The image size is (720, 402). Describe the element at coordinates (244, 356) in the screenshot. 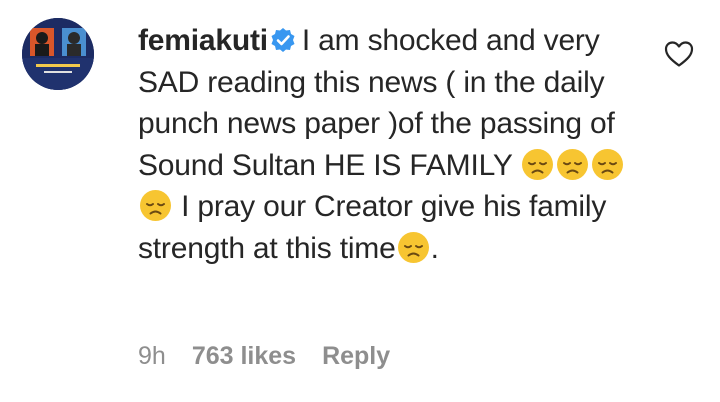

I see `comment-likes-count: 763 likes` at that location.